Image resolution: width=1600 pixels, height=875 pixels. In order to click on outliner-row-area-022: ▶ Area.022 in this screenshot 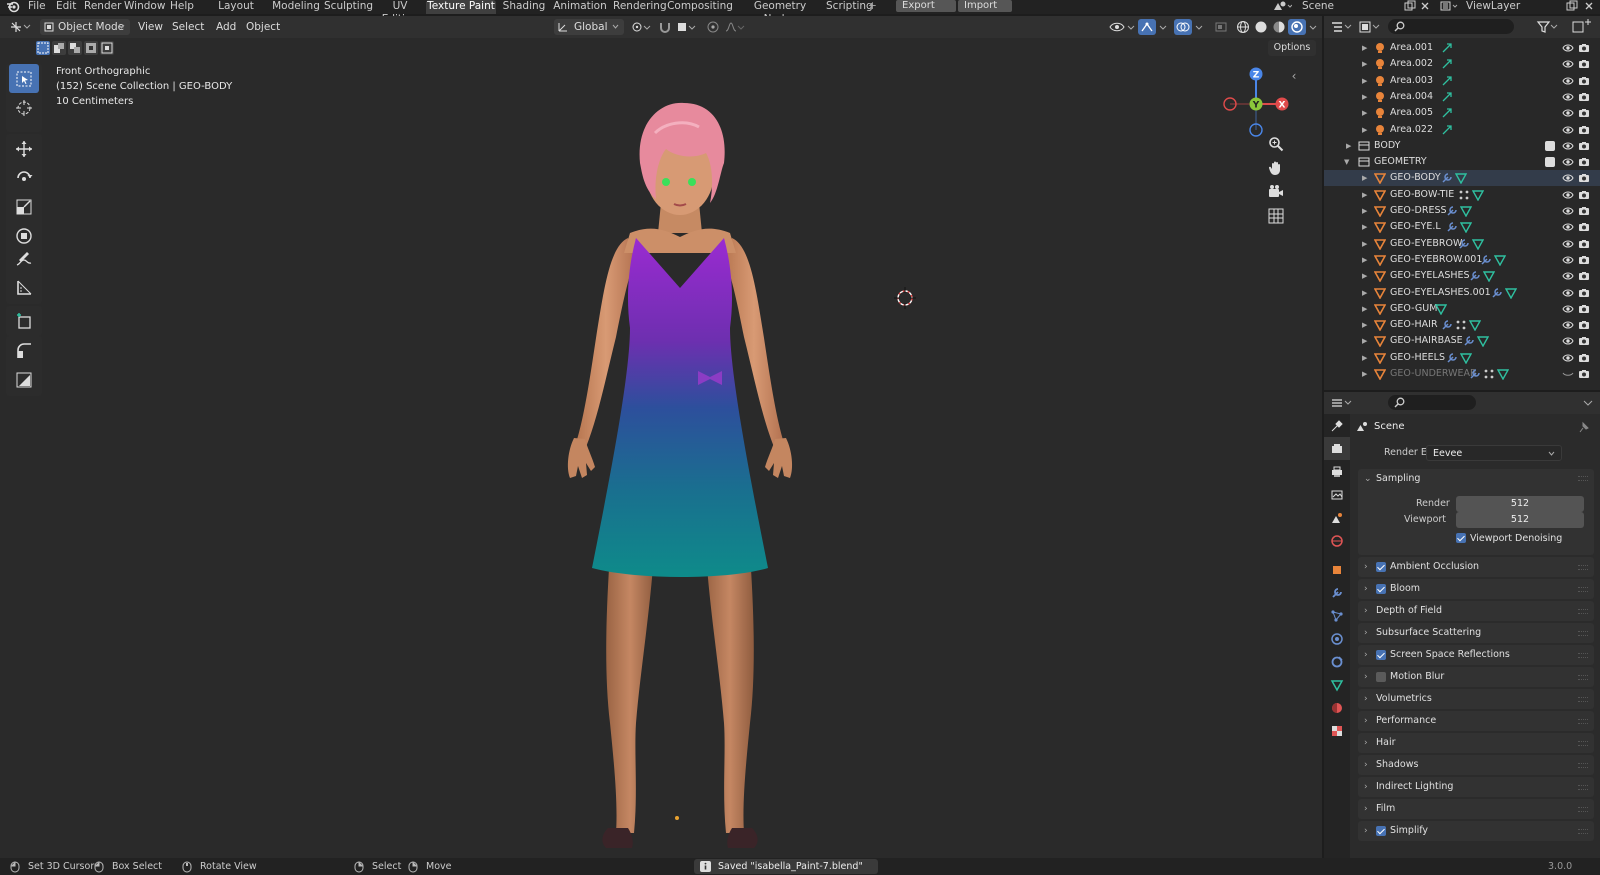, I will do `click(1462, 130)`.